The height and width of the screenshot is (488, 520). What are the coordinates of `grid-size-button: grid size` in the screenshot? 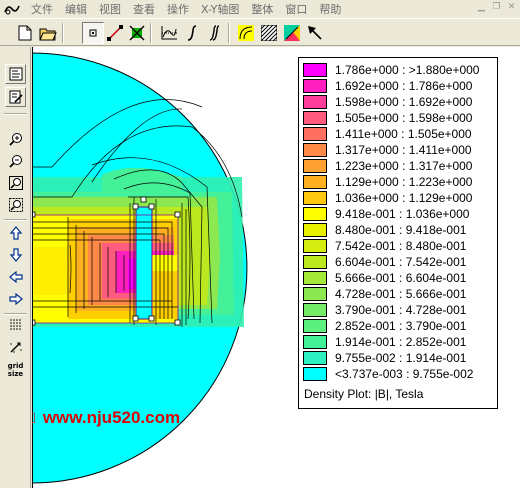 It's located at (15, 370).